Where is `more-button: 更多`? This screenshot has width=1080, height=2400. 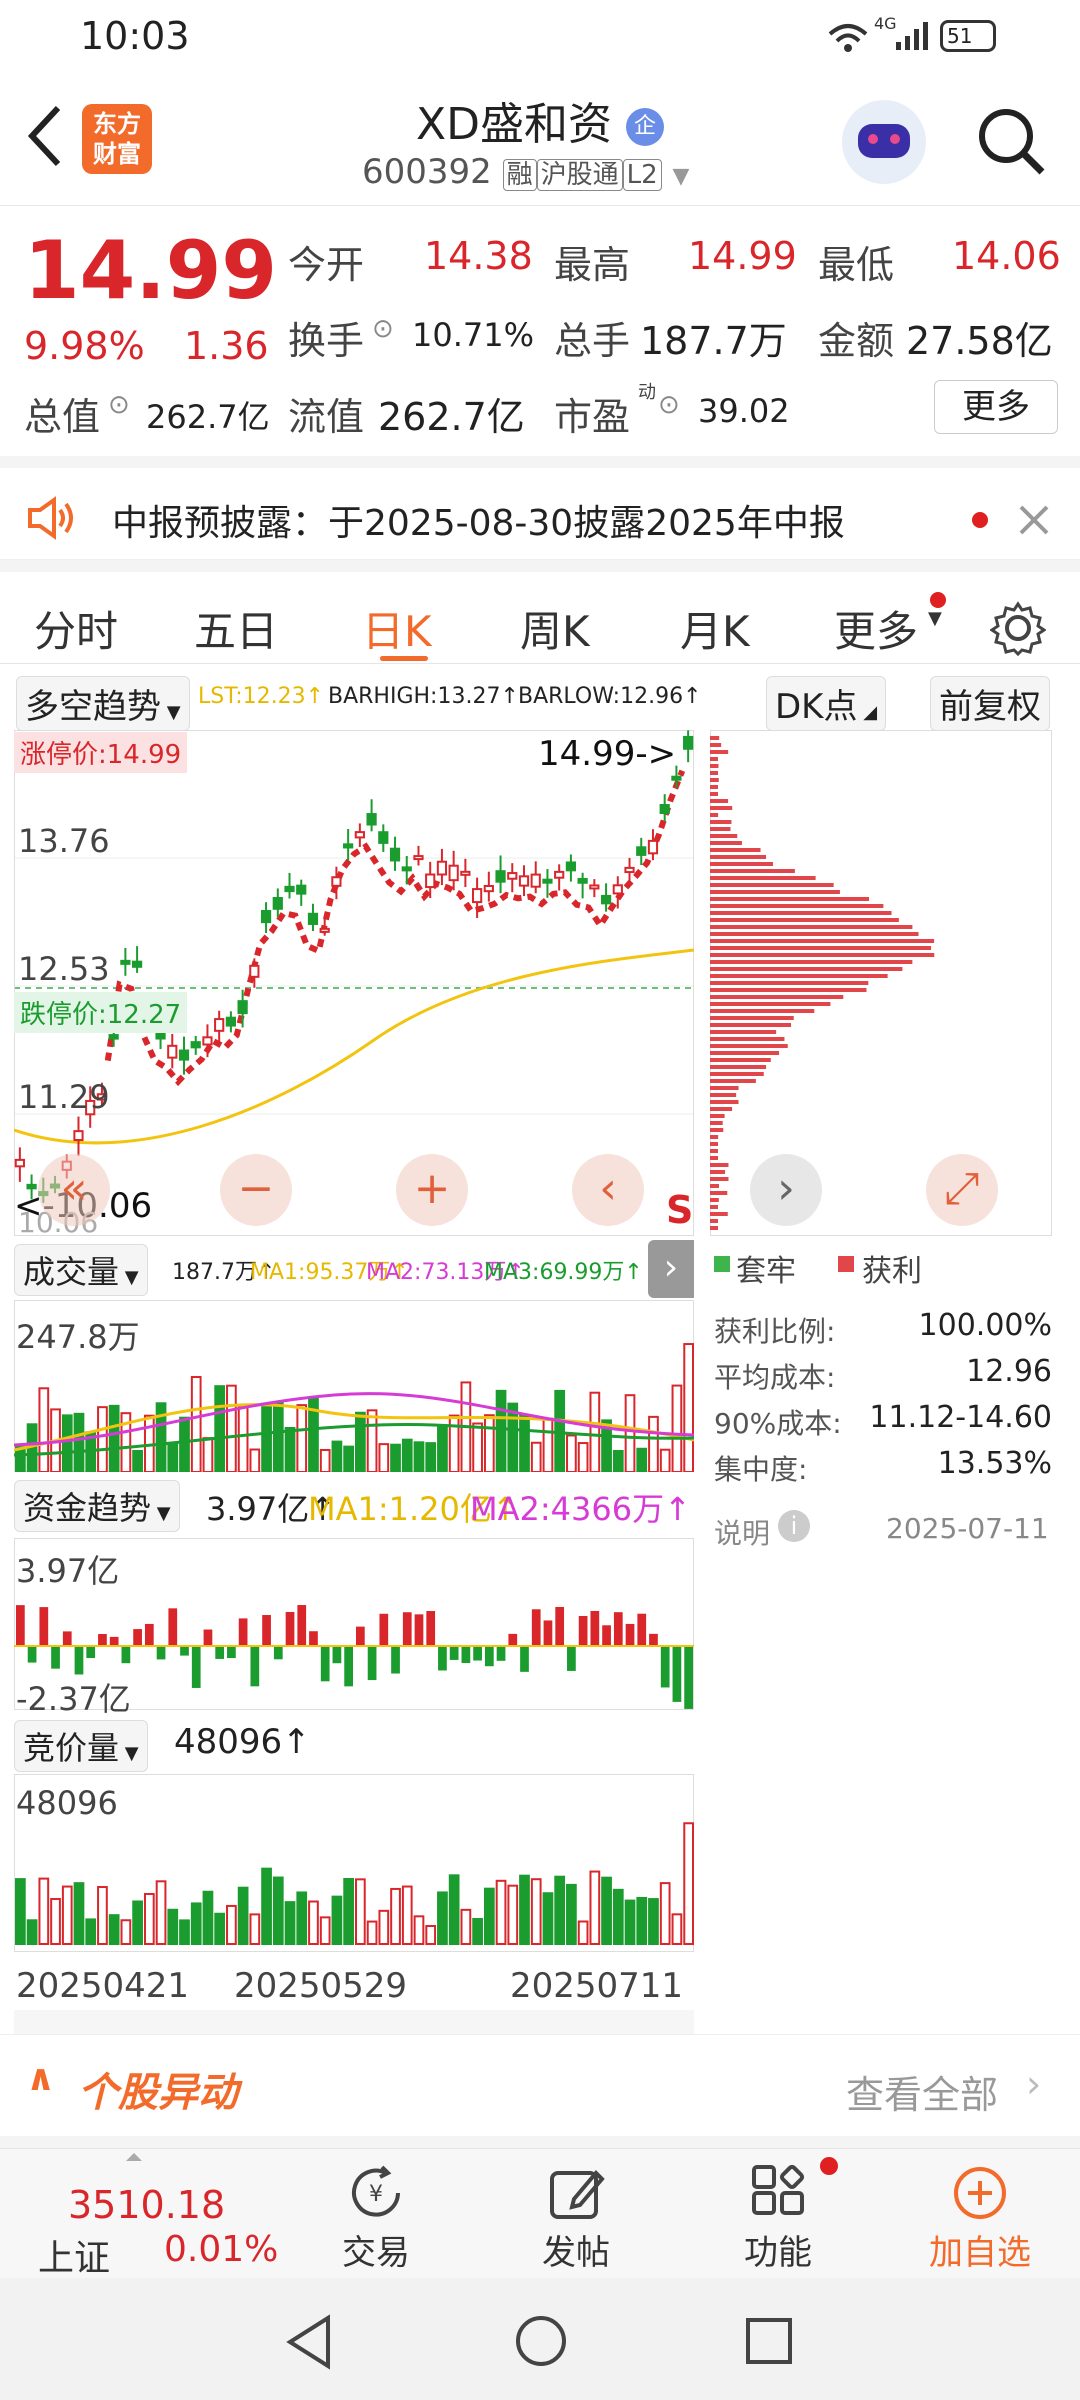 more-button: 更多 is located at coordinates (996, 407).